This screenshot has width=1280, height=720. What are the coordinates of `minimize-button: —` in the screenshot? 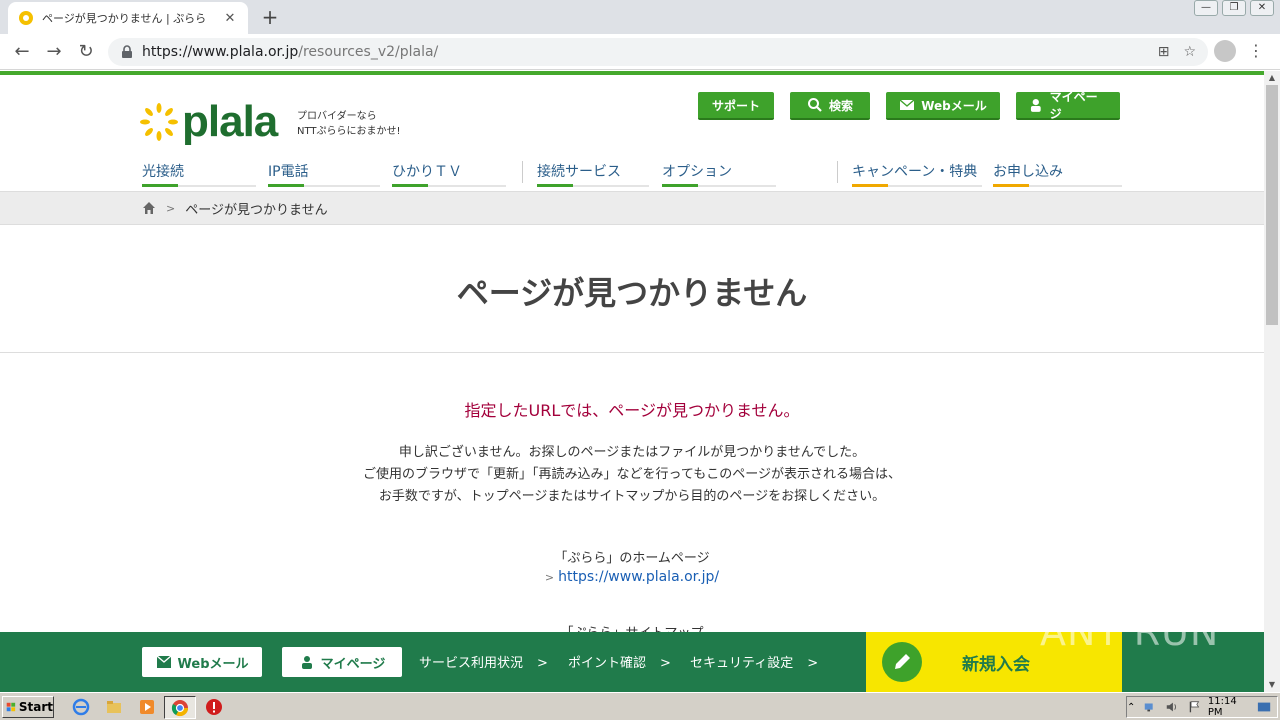 It's located at (1206, 8).